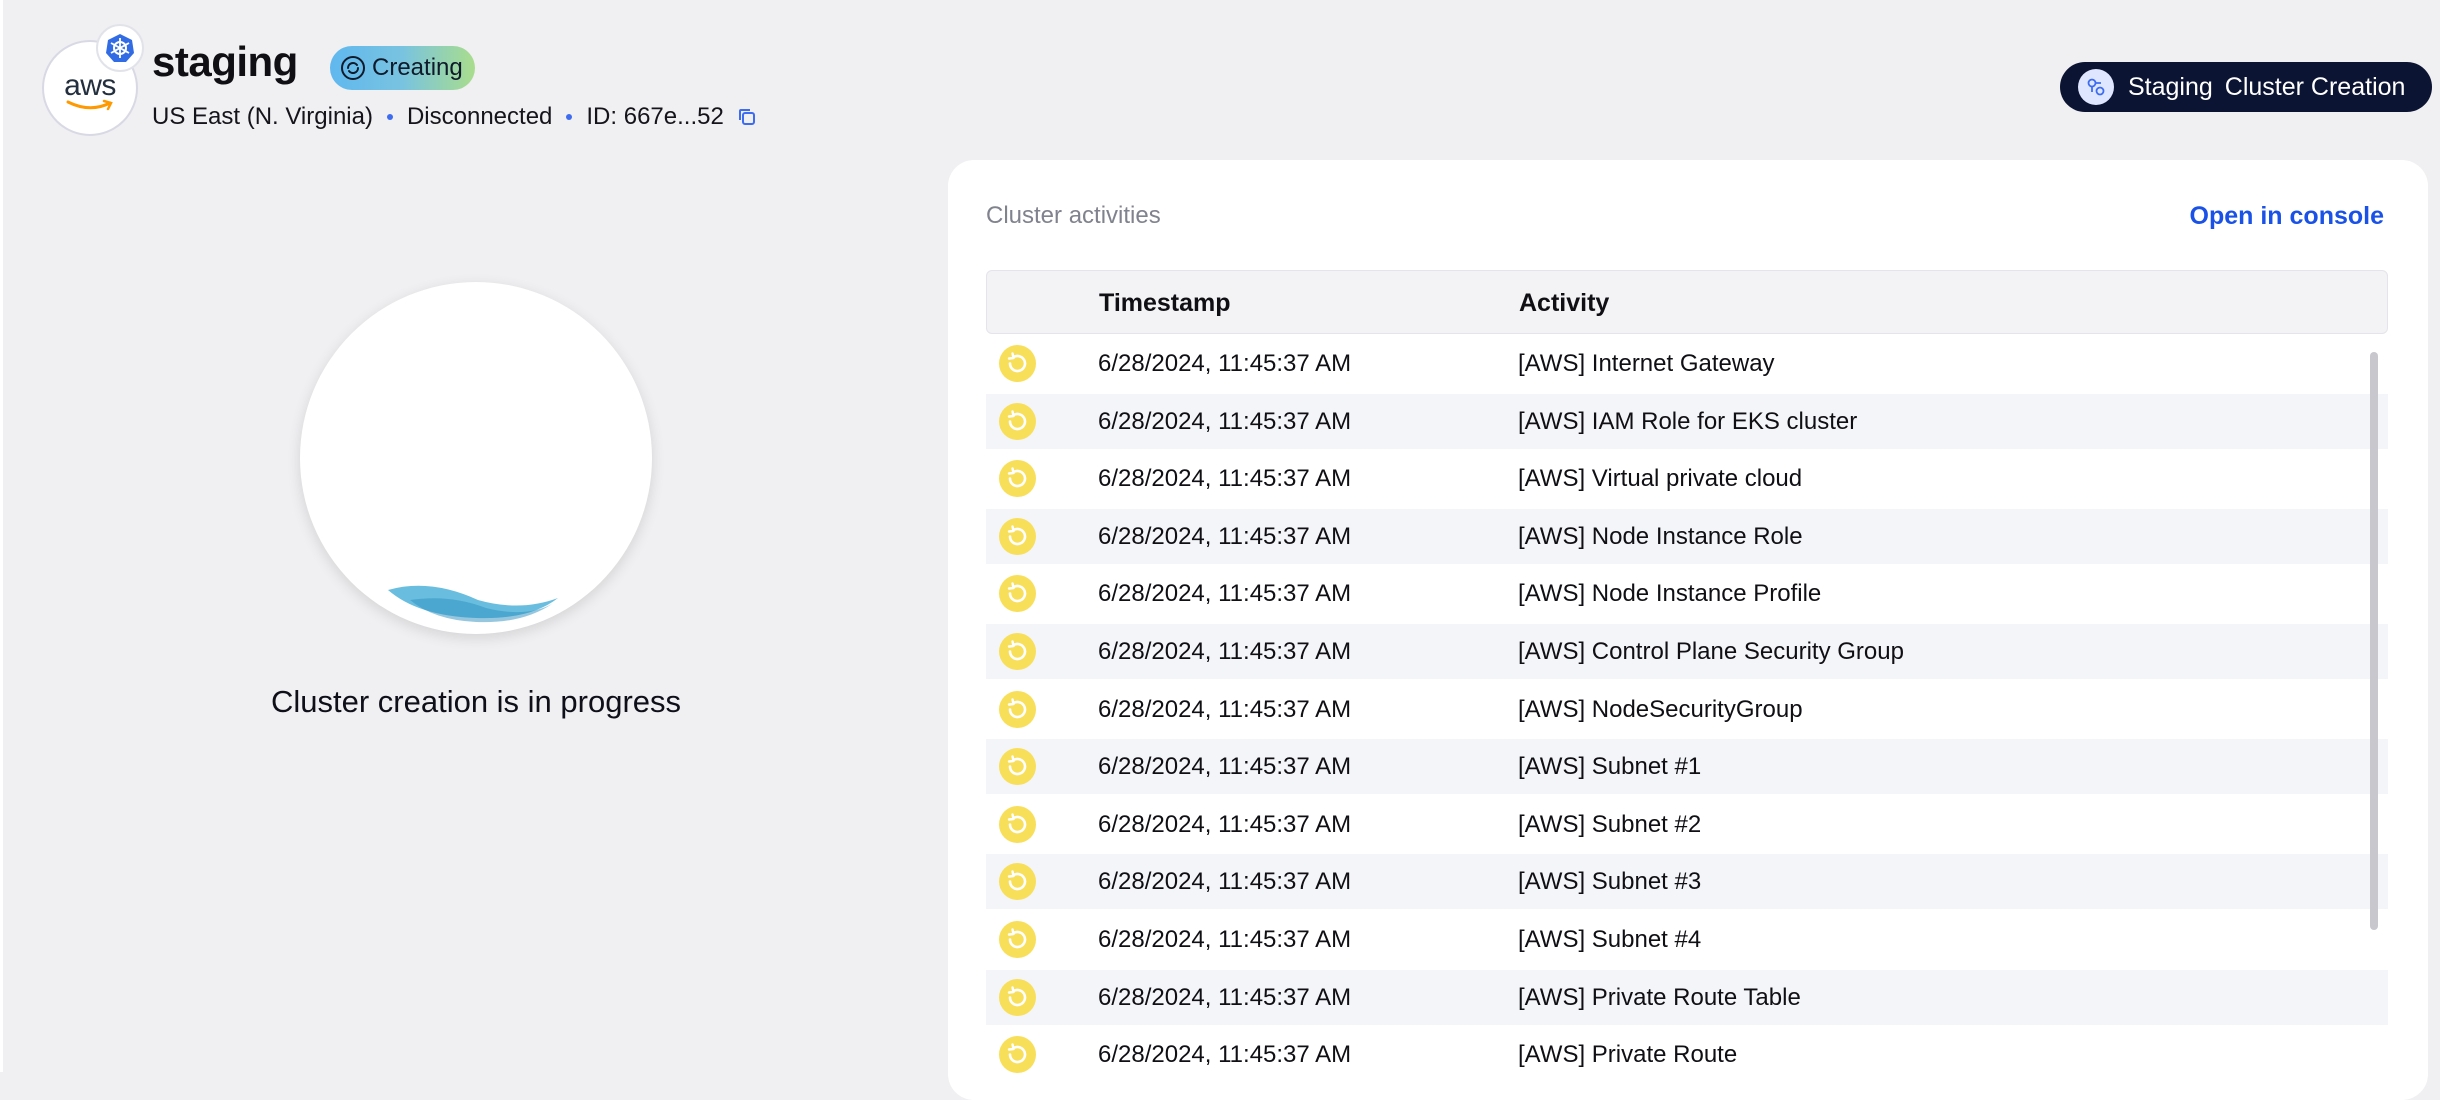  I want to click on aws-smile-icon, so click(89, 105).